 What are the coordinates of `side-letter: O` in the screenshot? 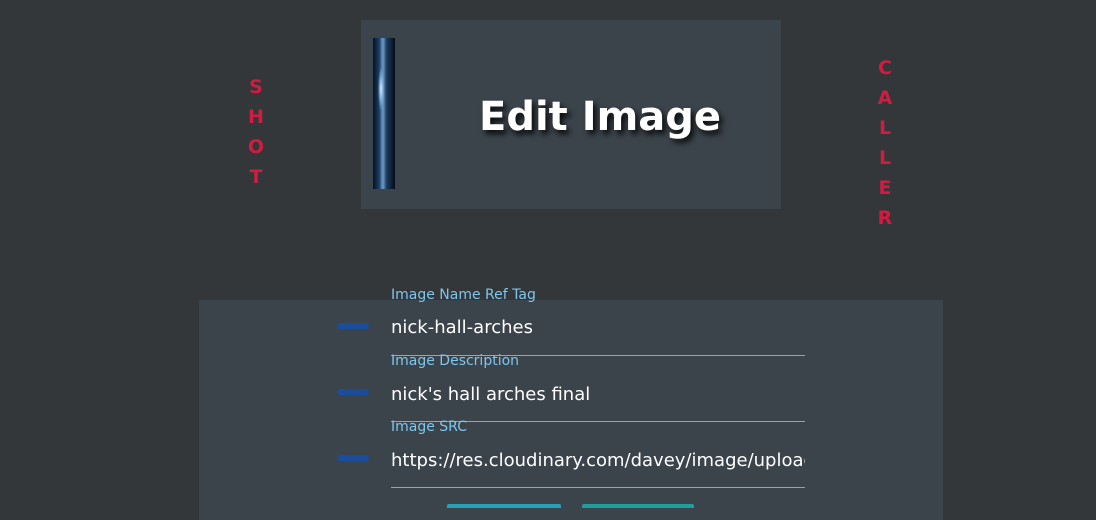 It's located at (256, 147).